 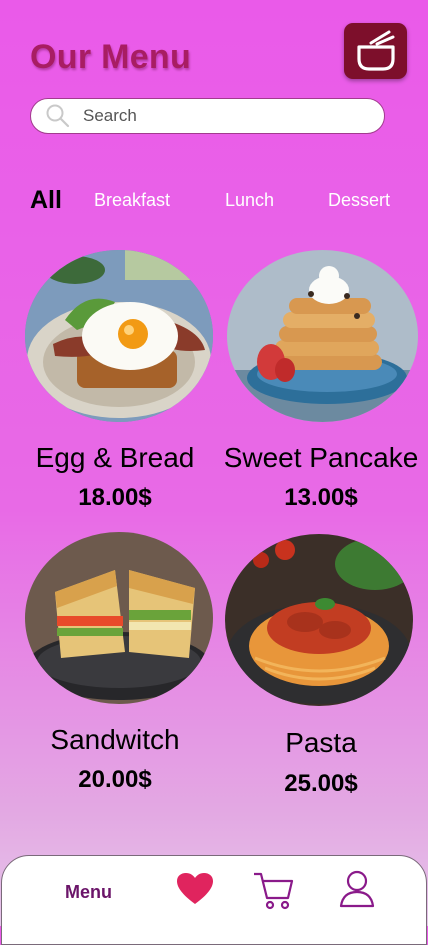 What do you see at coordinates (359, 200) in the screenshot?
I see `tab-dessert: Dessert` at bounding box center [359, 200].